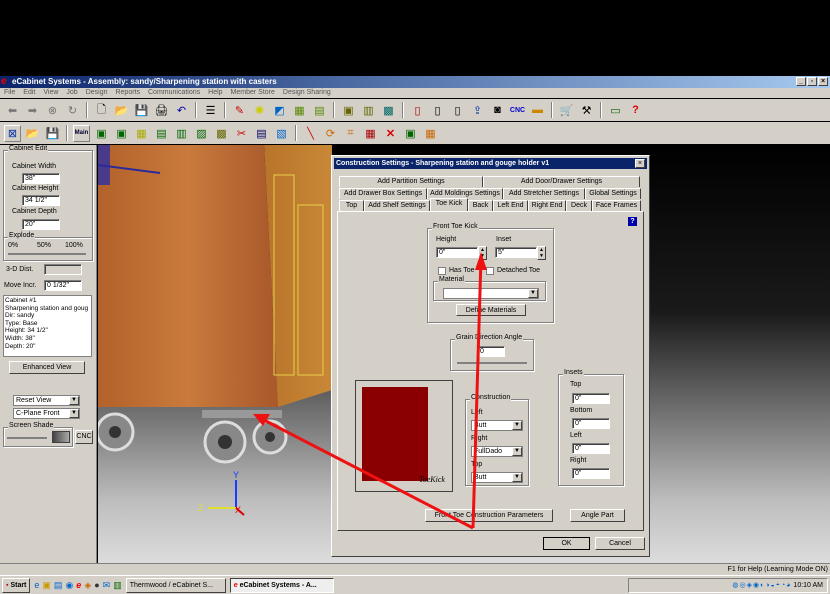 This screenshot has width=830, height=594. What do you see at coordinates (477, 393) in the screenshot?
I see `arrow-to-height-input` at bounding box center [477, 393].